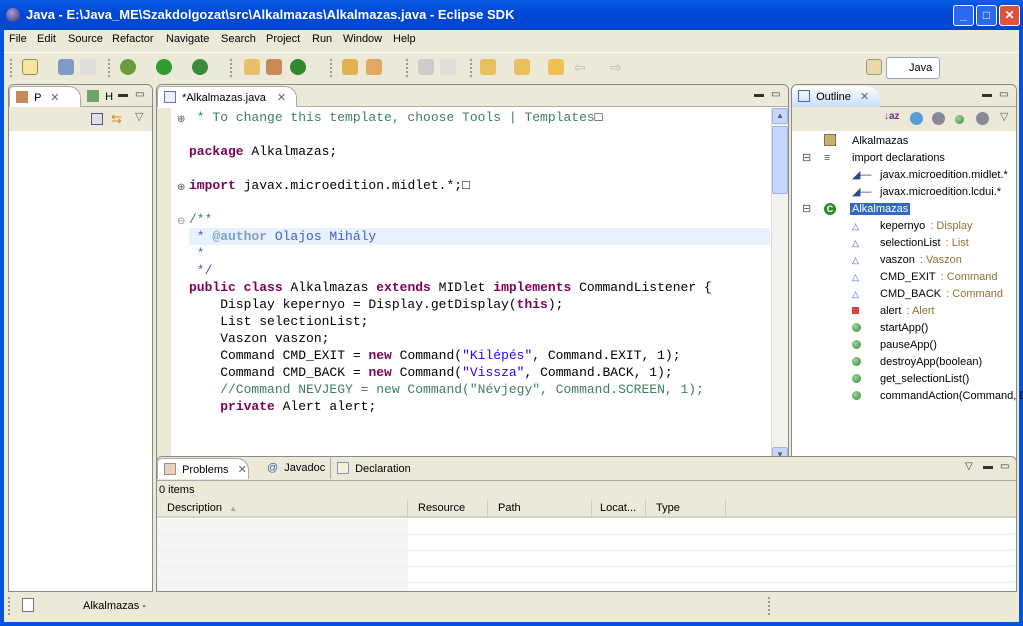  Describe the element at coordinates (1009, 15) in the screenshot. I see `close-button: ✕` at that location.